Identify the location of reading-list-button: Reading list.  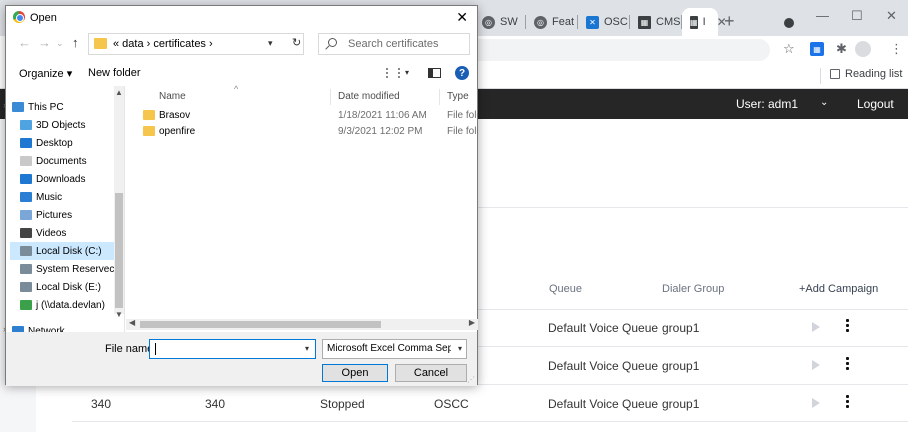
(866, 74).